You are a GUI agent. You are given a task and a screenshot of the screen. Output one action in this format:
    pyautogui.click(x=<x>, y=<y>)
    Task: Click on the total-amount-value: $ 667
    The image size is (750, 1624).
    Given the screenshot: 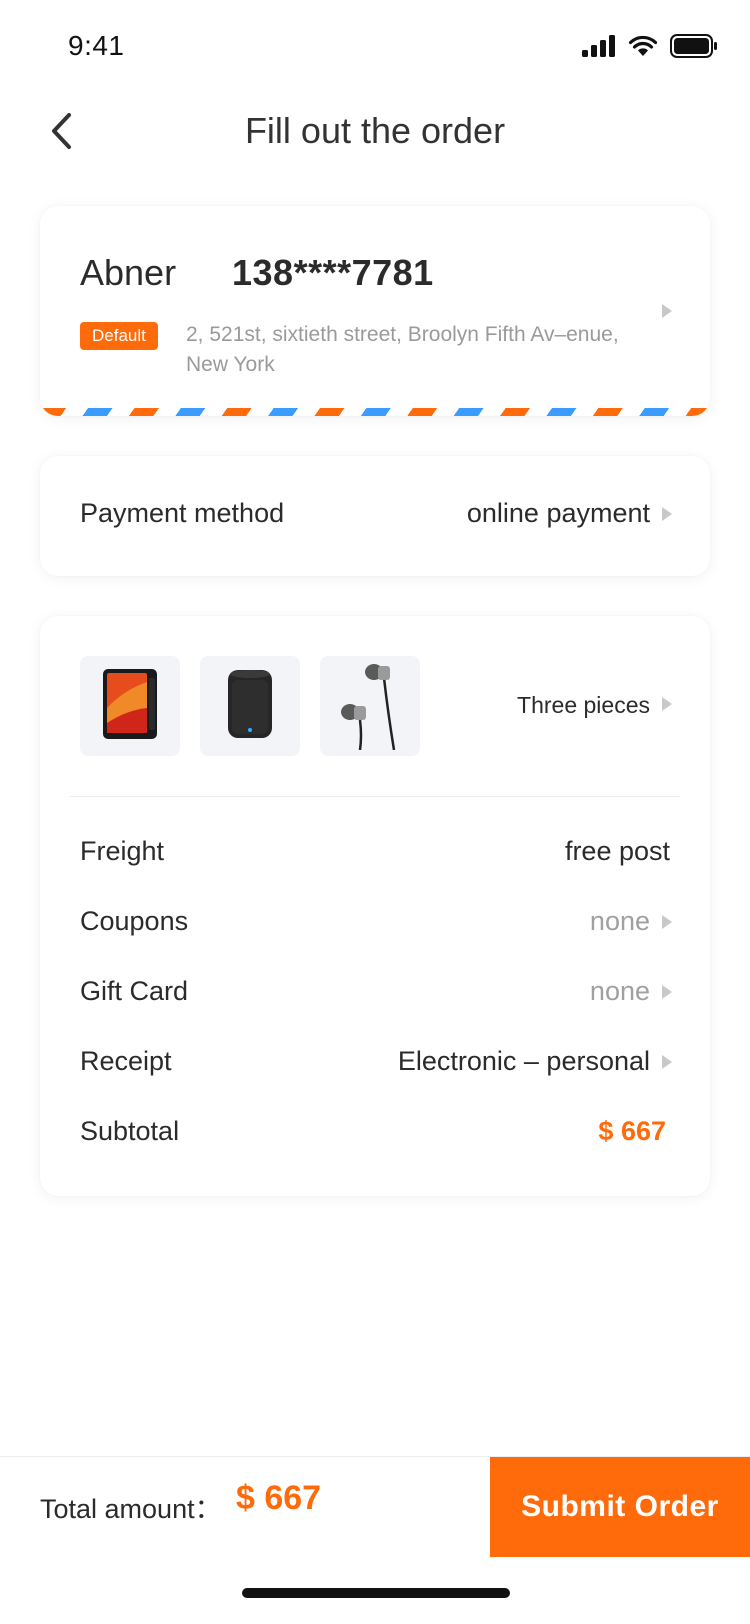 What is the action you would take?
    pyautogui.click(x=279, y=1498)
    